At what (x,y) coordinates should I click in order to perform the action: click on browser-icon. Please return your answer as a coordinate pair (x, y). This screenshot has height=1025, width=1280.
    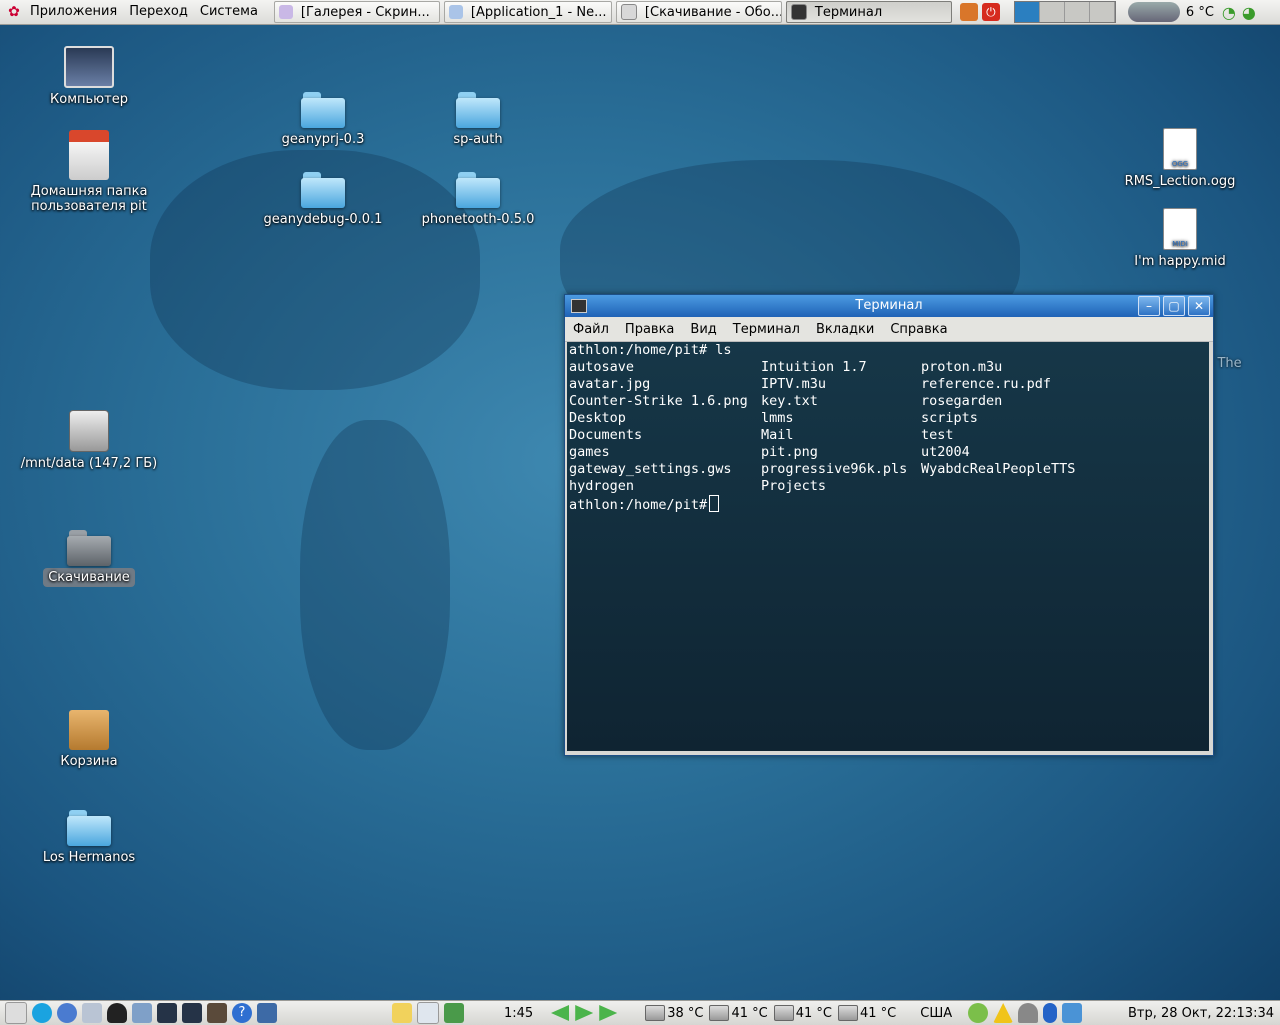
    Looking at the image, I should click on (67, 1013).